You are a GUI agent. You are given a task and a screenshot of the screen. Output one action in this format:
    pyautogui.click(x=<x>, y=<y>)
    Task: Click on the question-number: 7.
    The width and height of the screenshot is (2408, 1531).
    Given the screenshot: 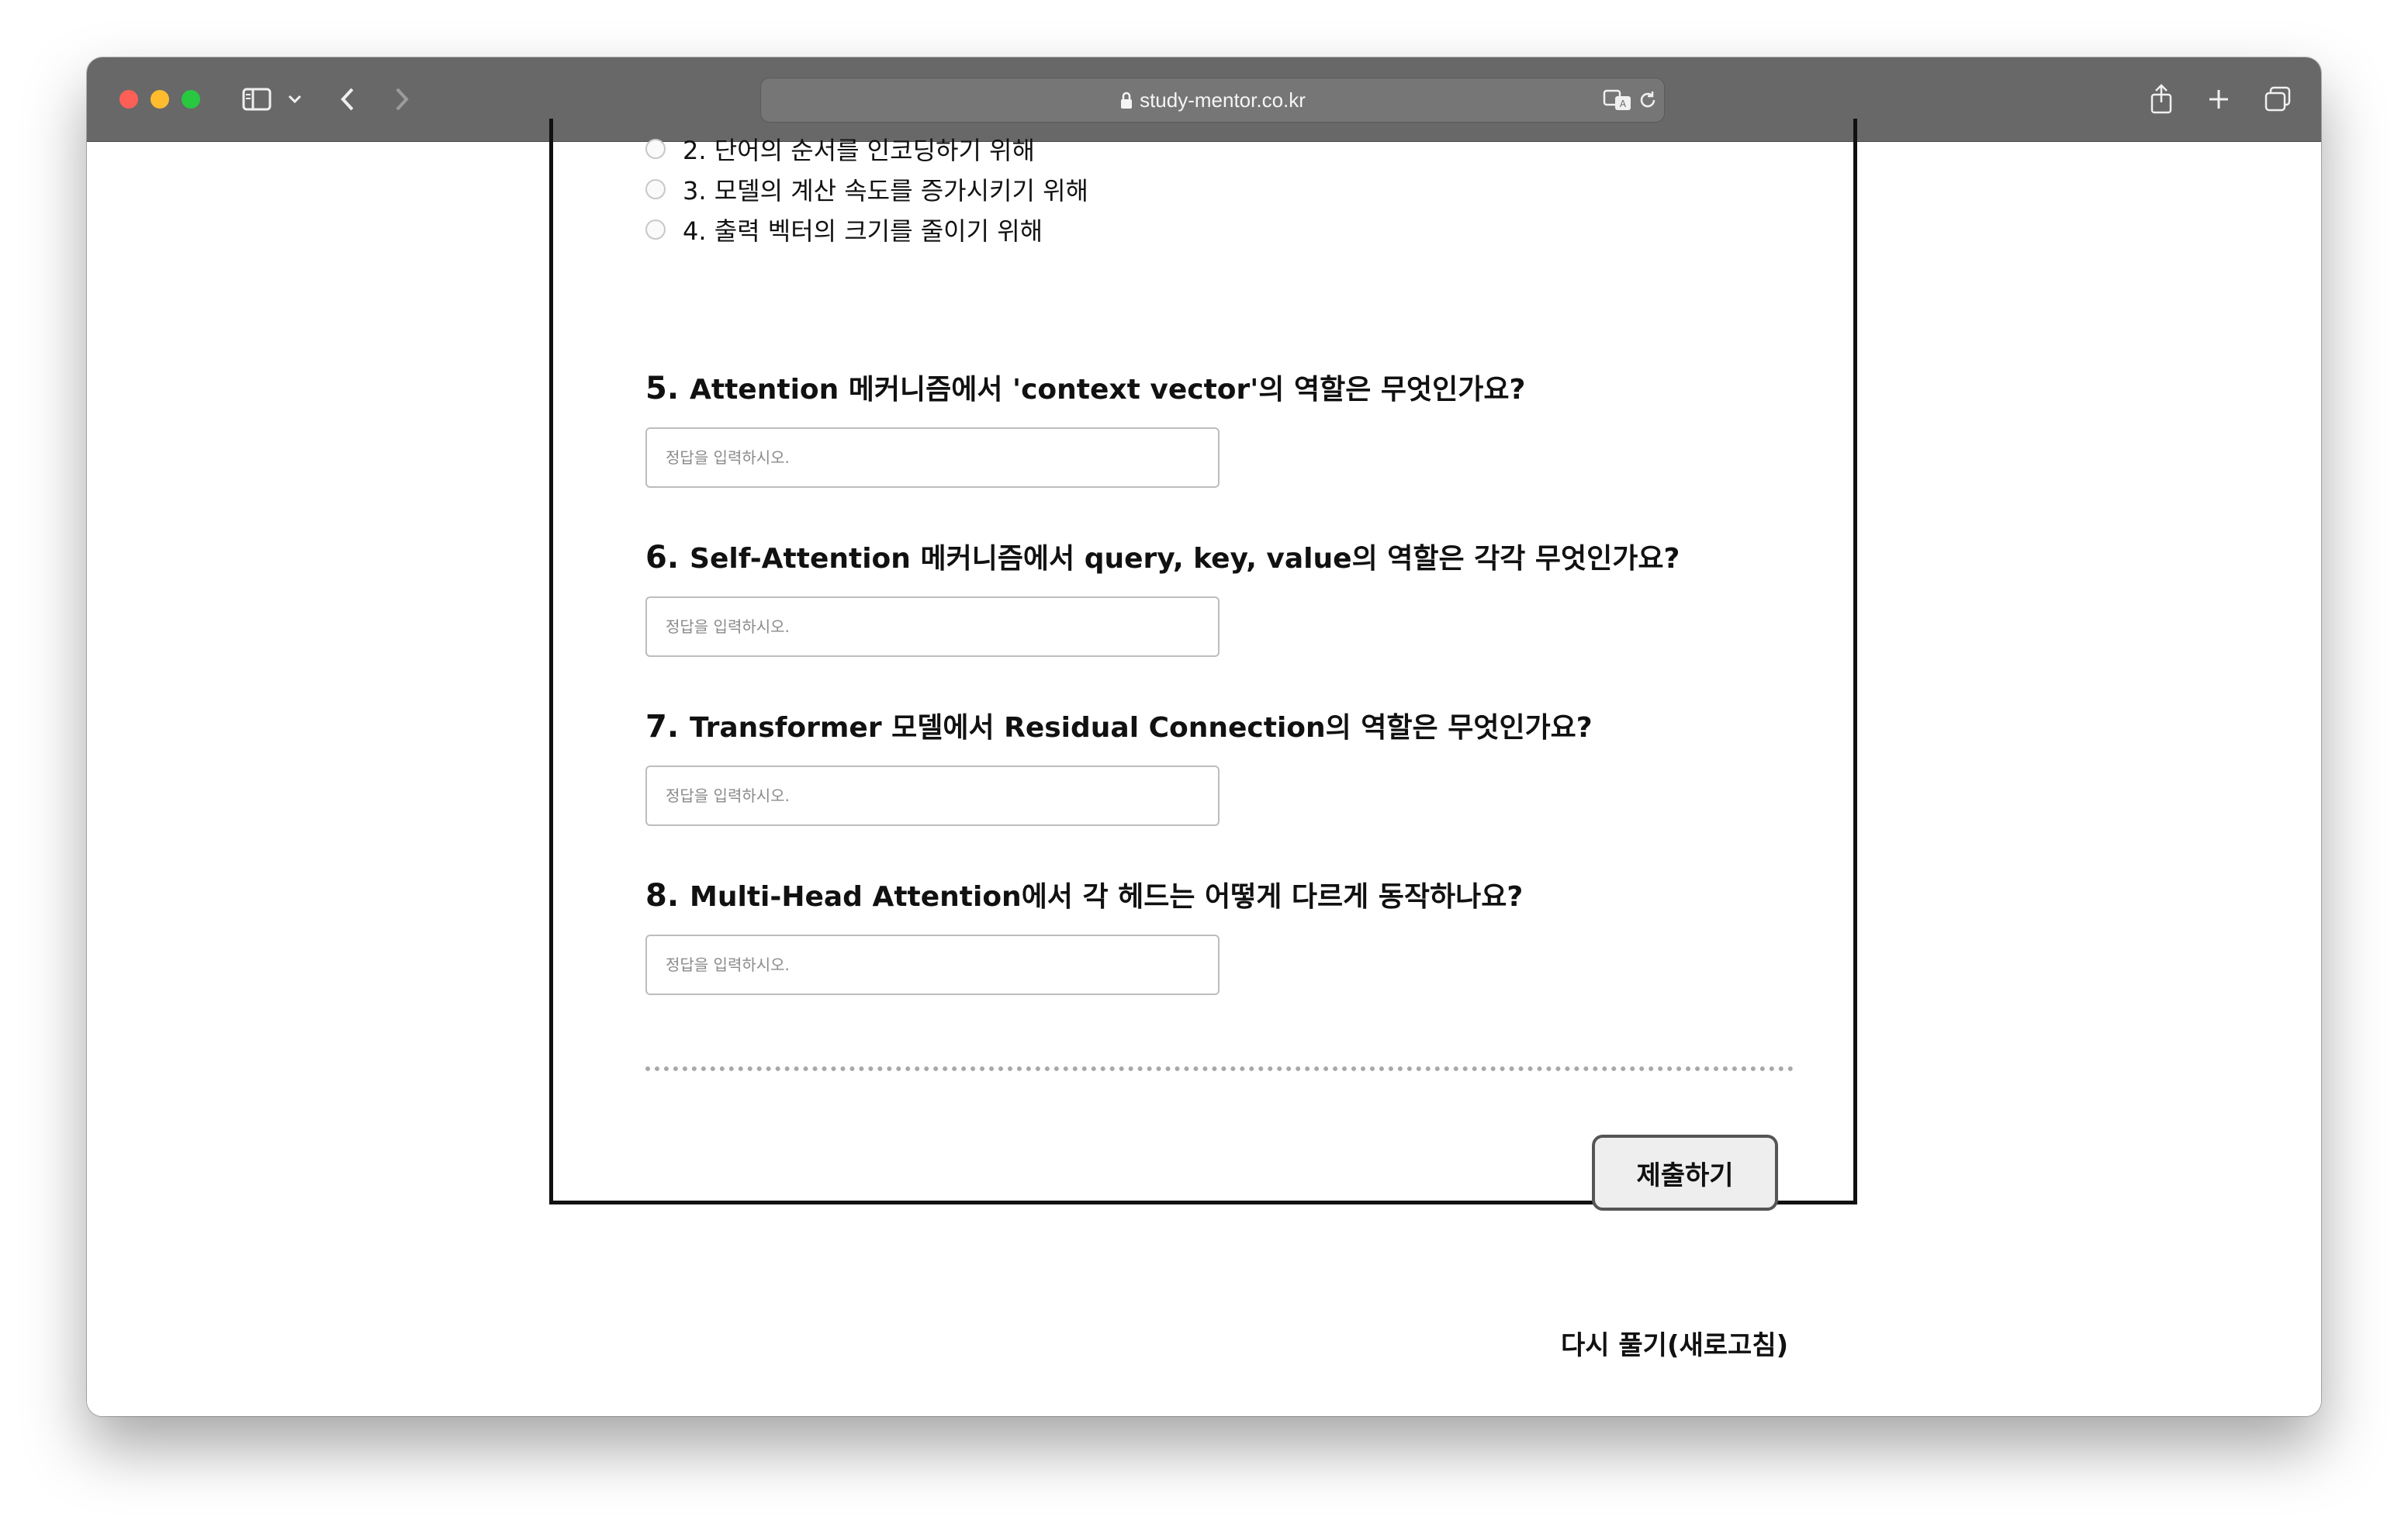 What is the action you would take?
    pyautogui.click(x=662, y=727)
    